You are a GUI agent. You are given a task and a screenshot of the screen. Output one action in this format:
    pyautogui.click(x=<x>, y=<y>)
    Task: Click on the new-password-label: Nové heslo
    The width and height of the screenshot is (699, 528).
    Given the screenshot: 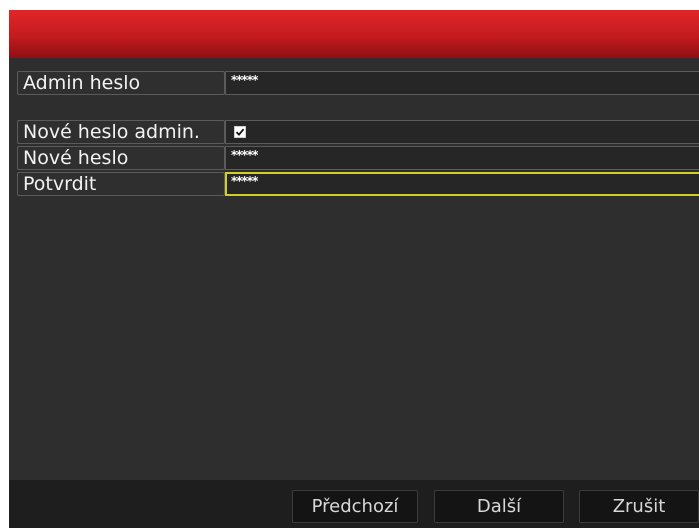 What is the action you would take?
    pyautogui.click(x=121, y=158)
    